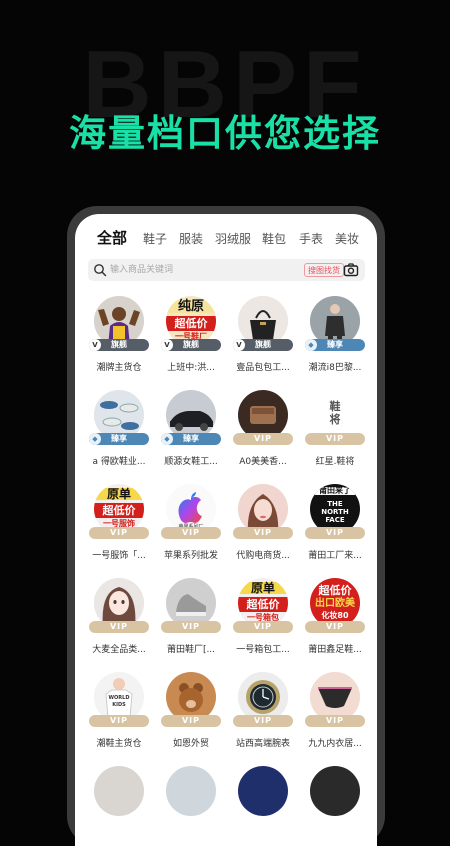  What do you see at coordinates (274, 238) in the screenshot?
I see `tab-bags: 鞋包` at bounding box center [274, 238].